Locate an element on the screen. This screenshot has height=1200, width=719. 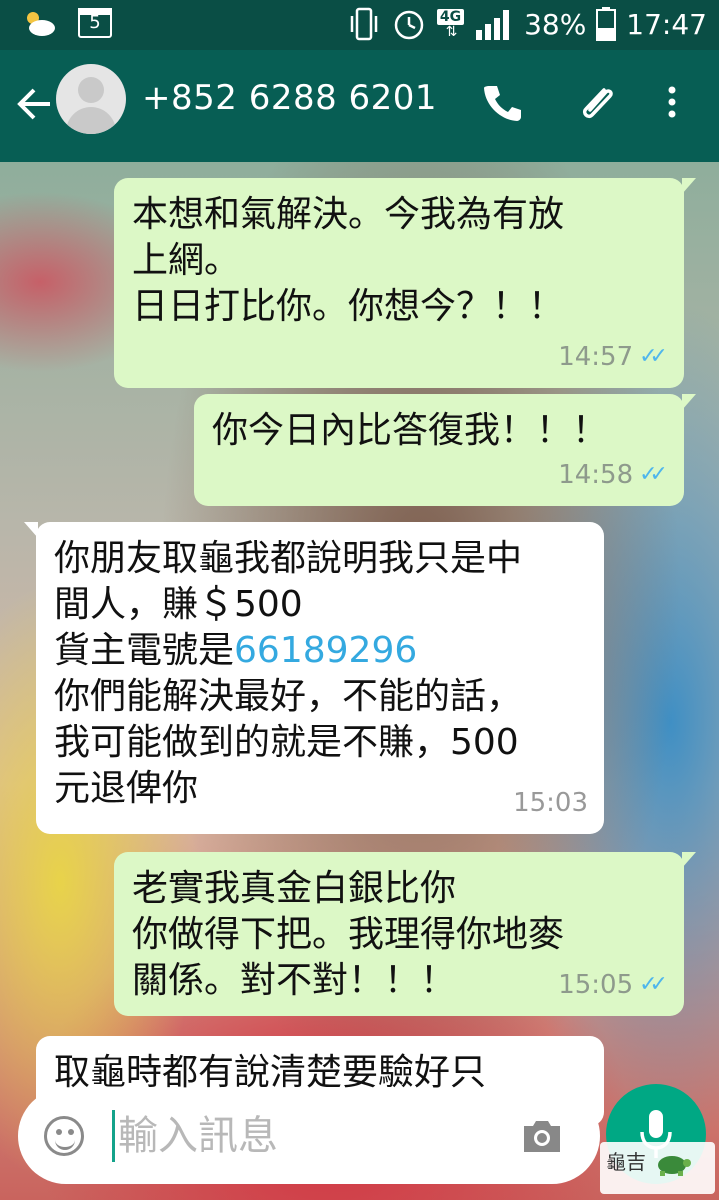
battery-icon is located at coordinates (606, 24).